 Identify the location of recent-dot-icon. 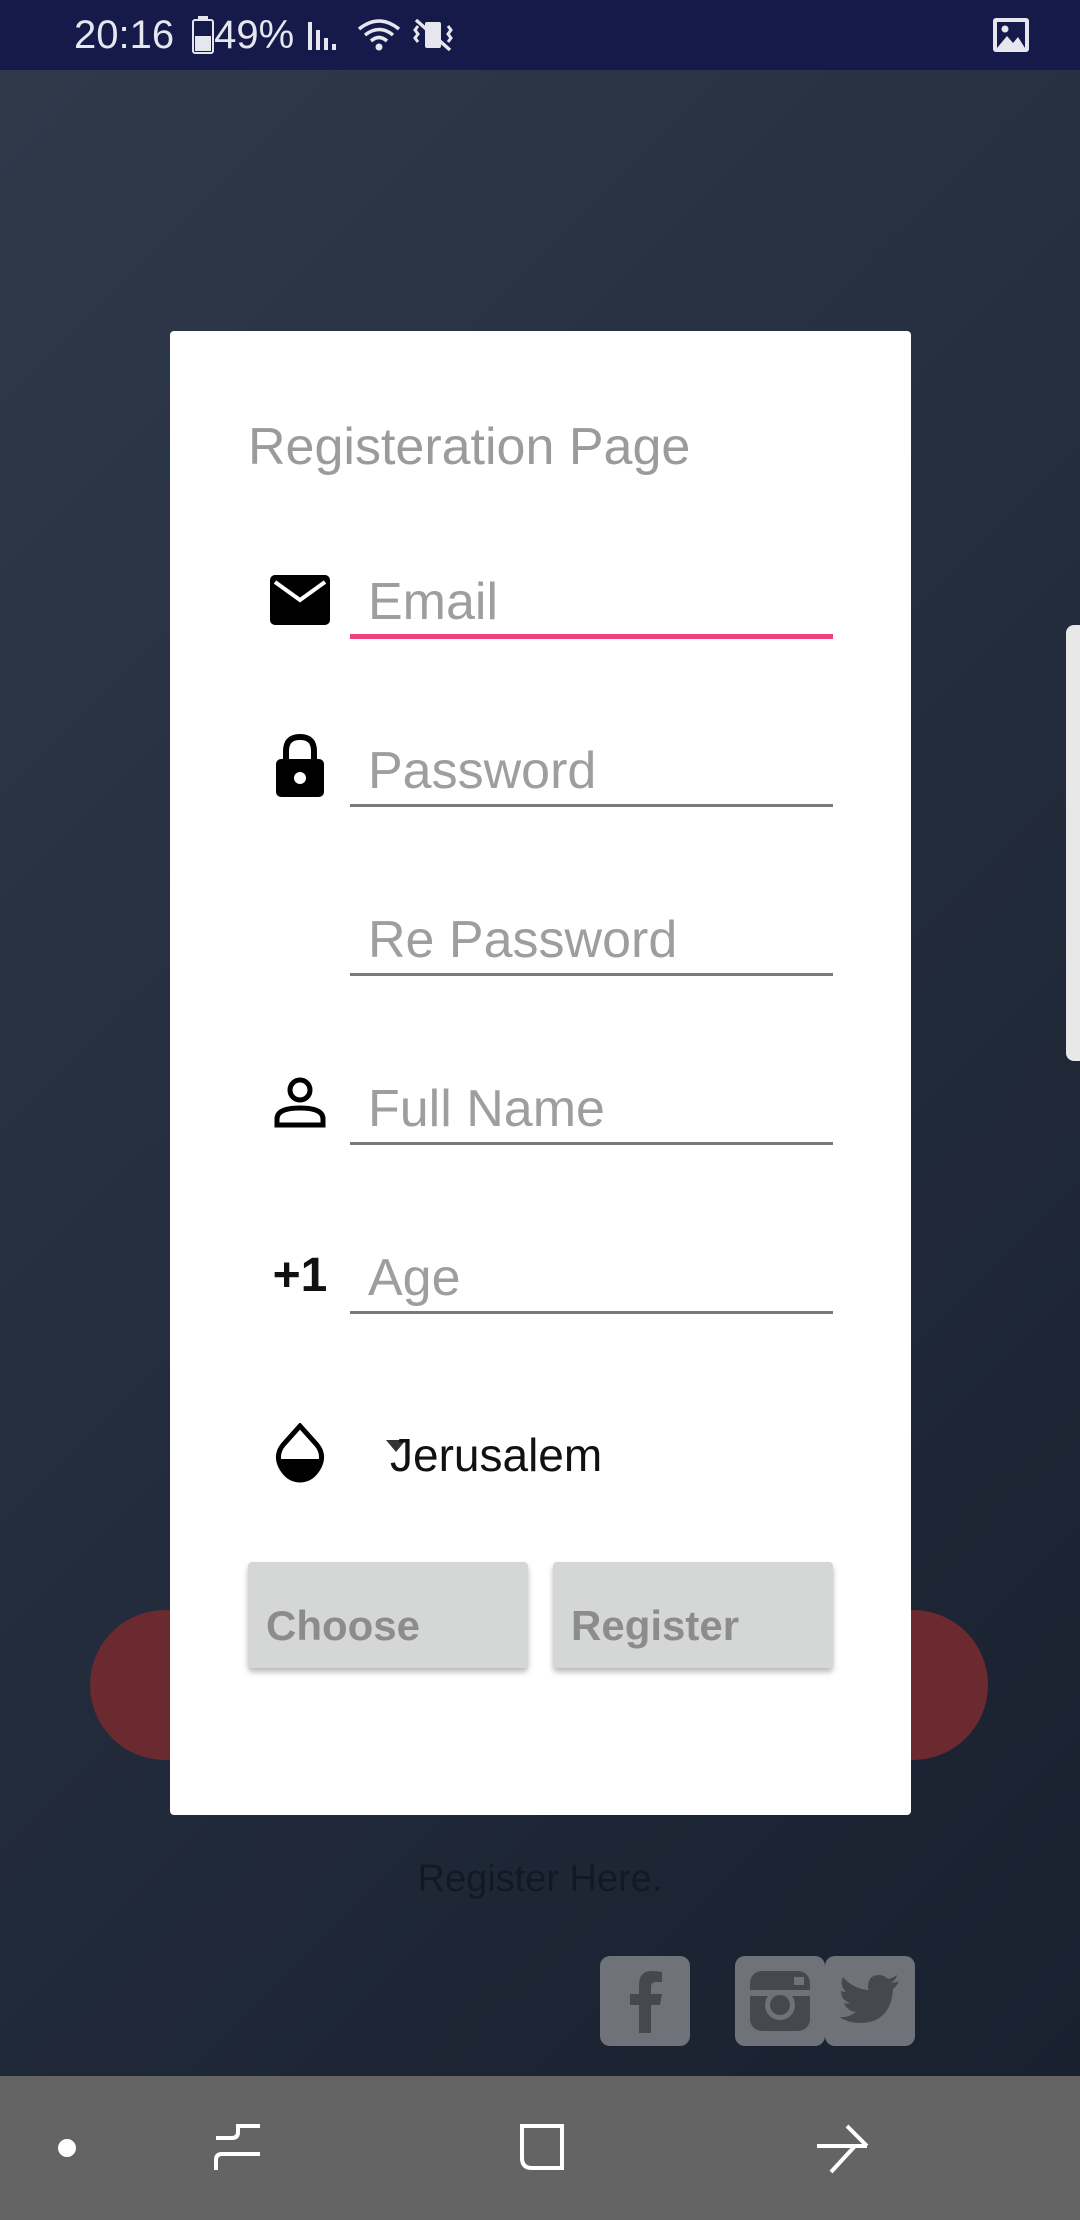
(67, 2148).